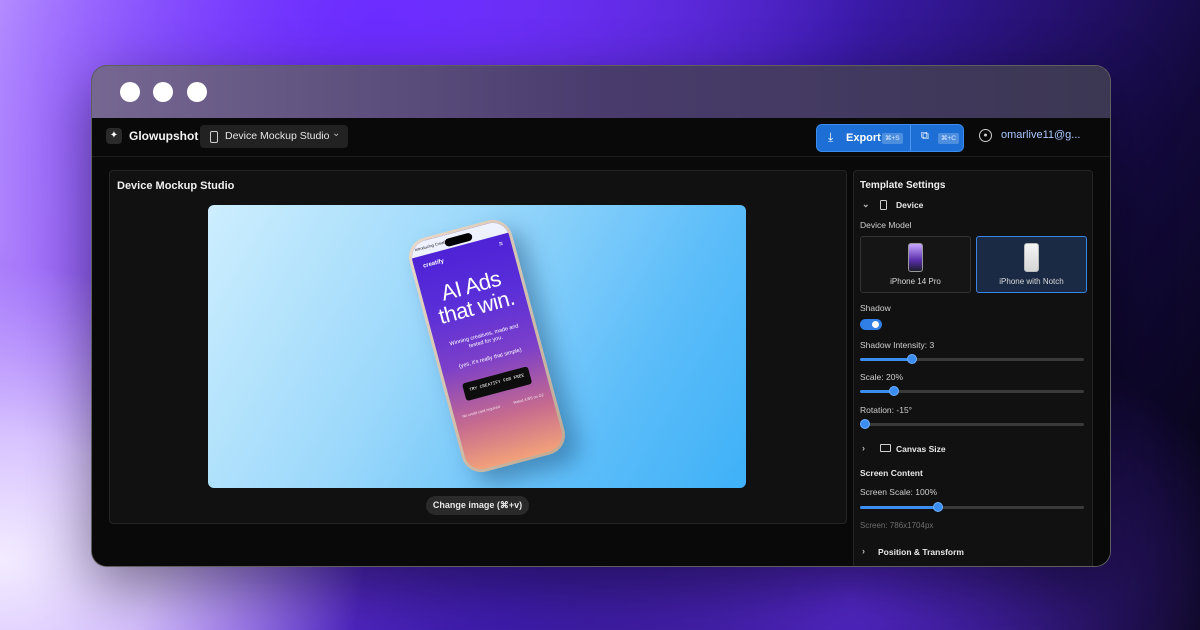  Describe the element at coordinates (477, 505) in the screenshot. I see `change-image-button: Change image (⌘+v)` at that location.